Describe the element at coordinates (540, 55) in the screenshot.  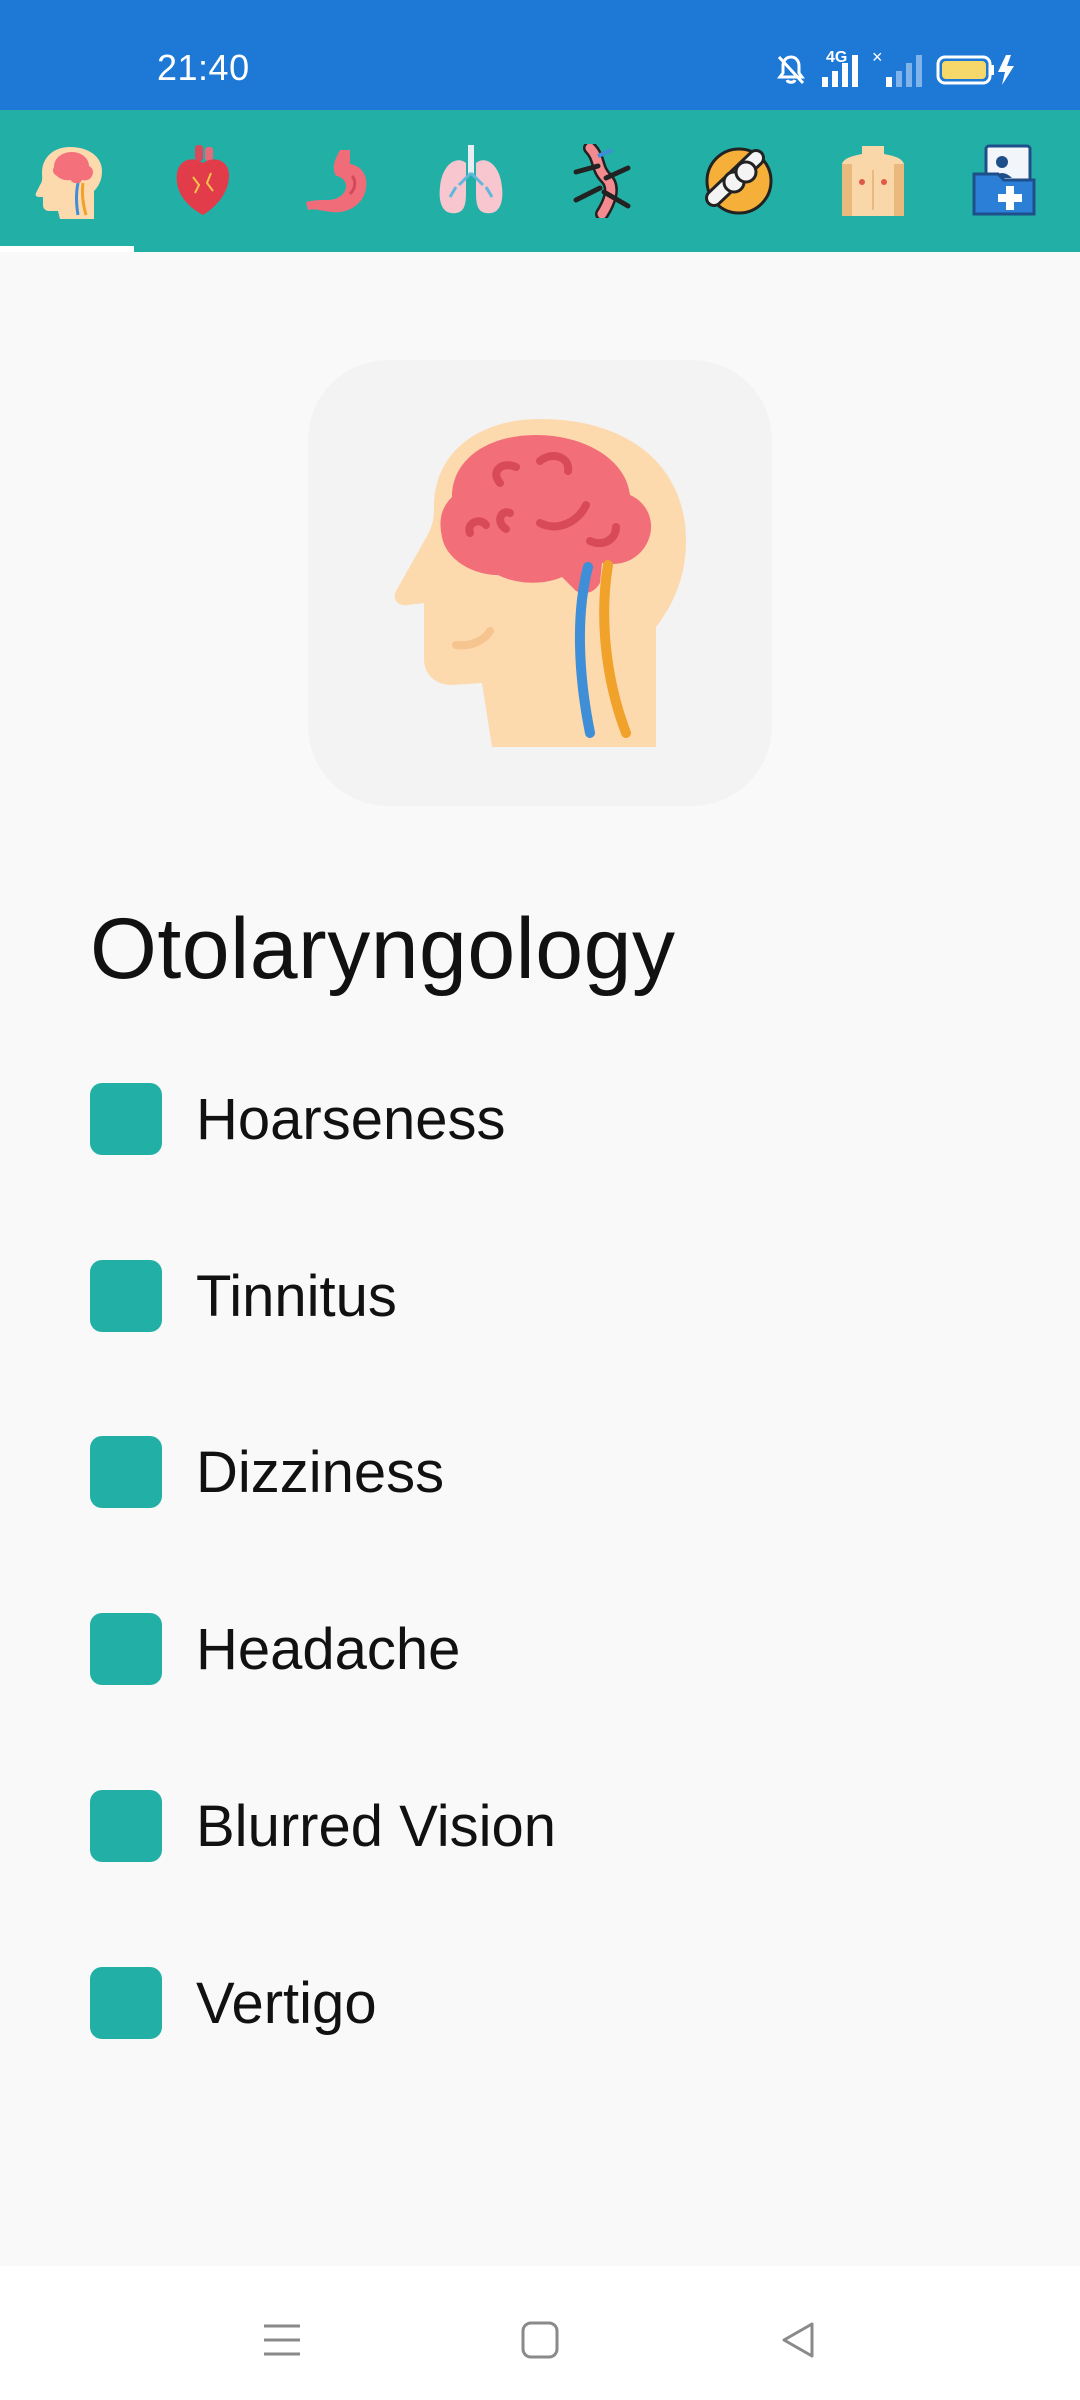
I see `status-bar: 21:40 4G ×` at that location.